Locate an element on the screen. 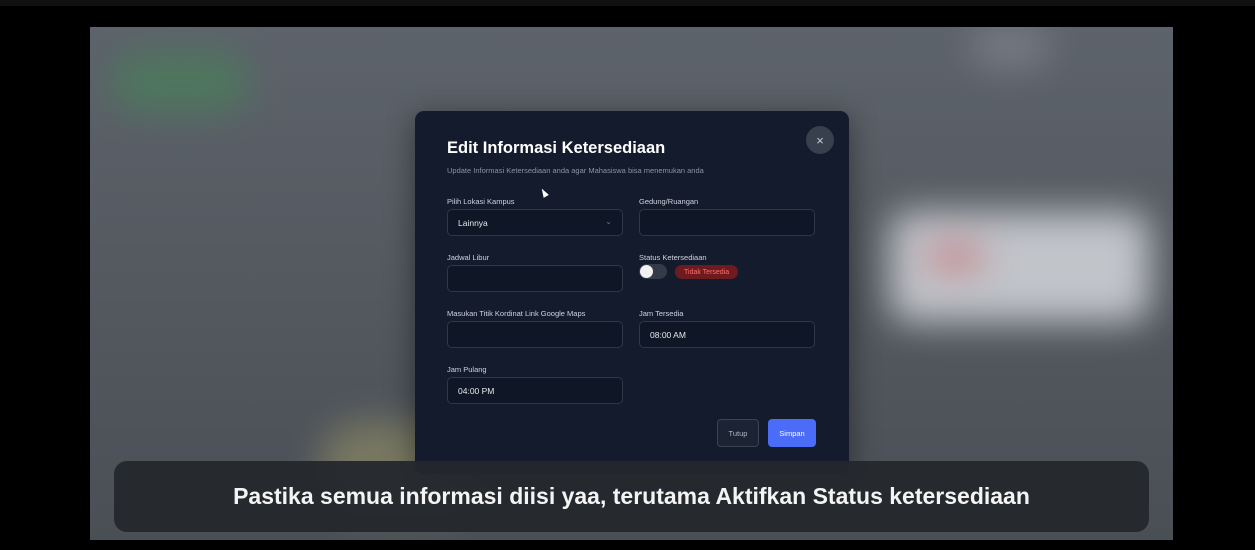 This screenshot has height=550, width=1255. return-time-input: 04:00 PM is located at coordinates (535, 390).